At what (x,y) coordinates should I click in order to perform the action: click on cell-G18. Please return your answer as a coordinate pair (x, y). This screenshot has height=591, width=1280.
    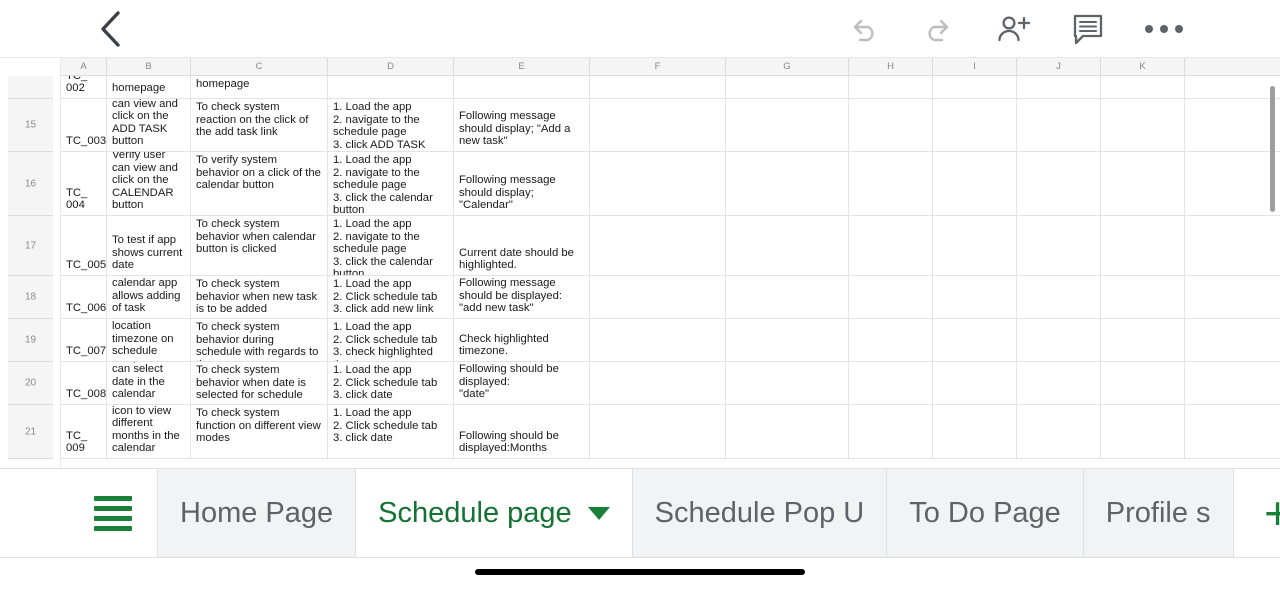
    Looking at the image, I should click on (787, 297).